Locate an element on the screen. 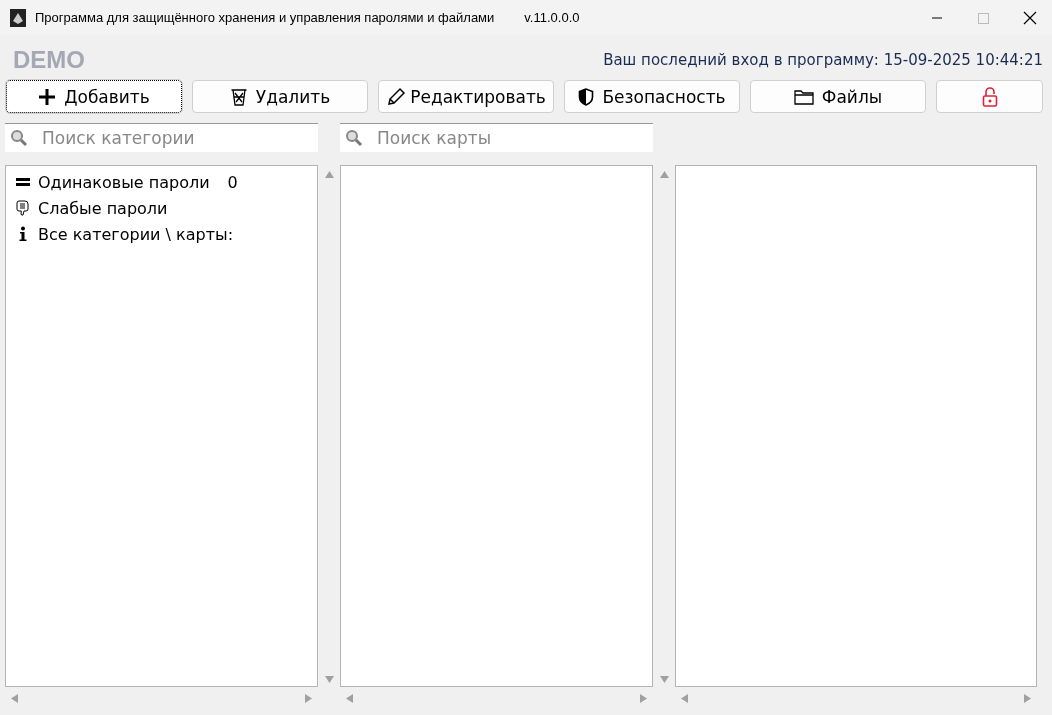  toolbar-button: Безопасность is located at coordinates (652, 96).